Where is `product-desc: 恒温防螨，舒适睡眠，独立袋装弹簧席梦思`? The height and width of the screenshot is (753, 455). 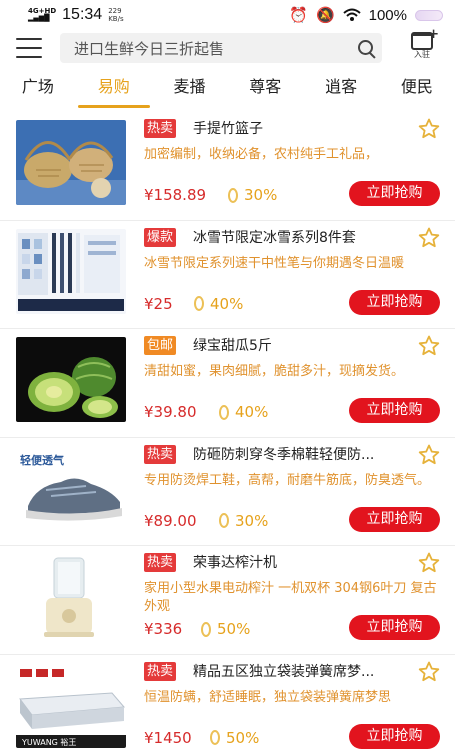 product-desc: 恒温防螨，舒适睡眠，独立袋装弹簧席梦思 is located at coordinates (268, 697).